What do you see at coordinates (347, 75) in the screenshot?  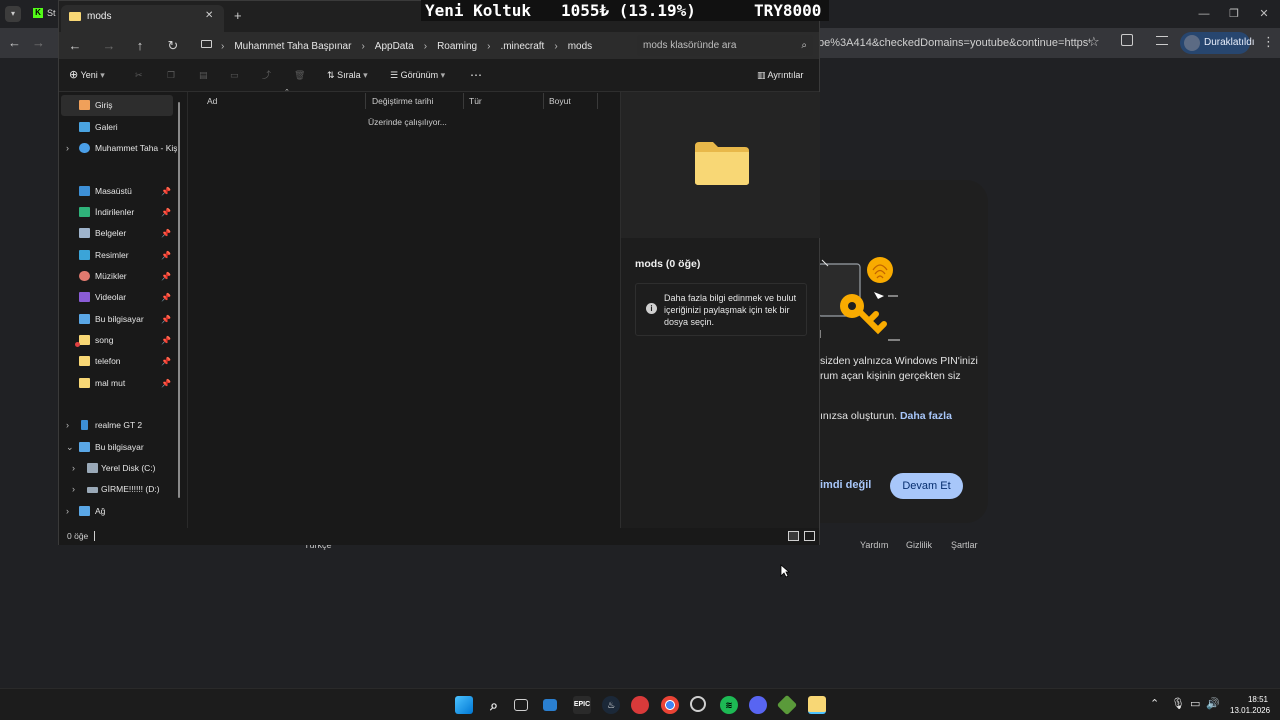 I see `sort-button: ⇅ Sırala ▾` at bounding box center [347, 75].